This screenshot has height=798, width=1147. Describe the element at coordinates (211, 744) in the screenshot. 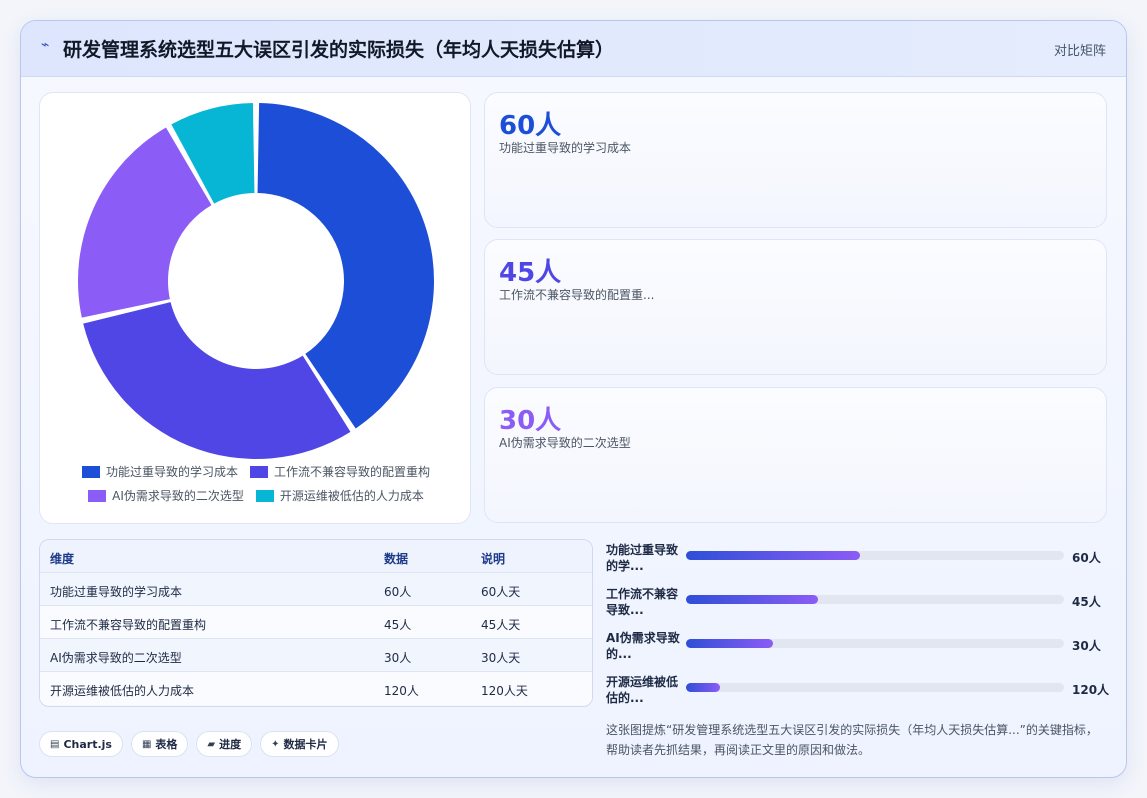

I see `progress-icon: ▰` at that location.